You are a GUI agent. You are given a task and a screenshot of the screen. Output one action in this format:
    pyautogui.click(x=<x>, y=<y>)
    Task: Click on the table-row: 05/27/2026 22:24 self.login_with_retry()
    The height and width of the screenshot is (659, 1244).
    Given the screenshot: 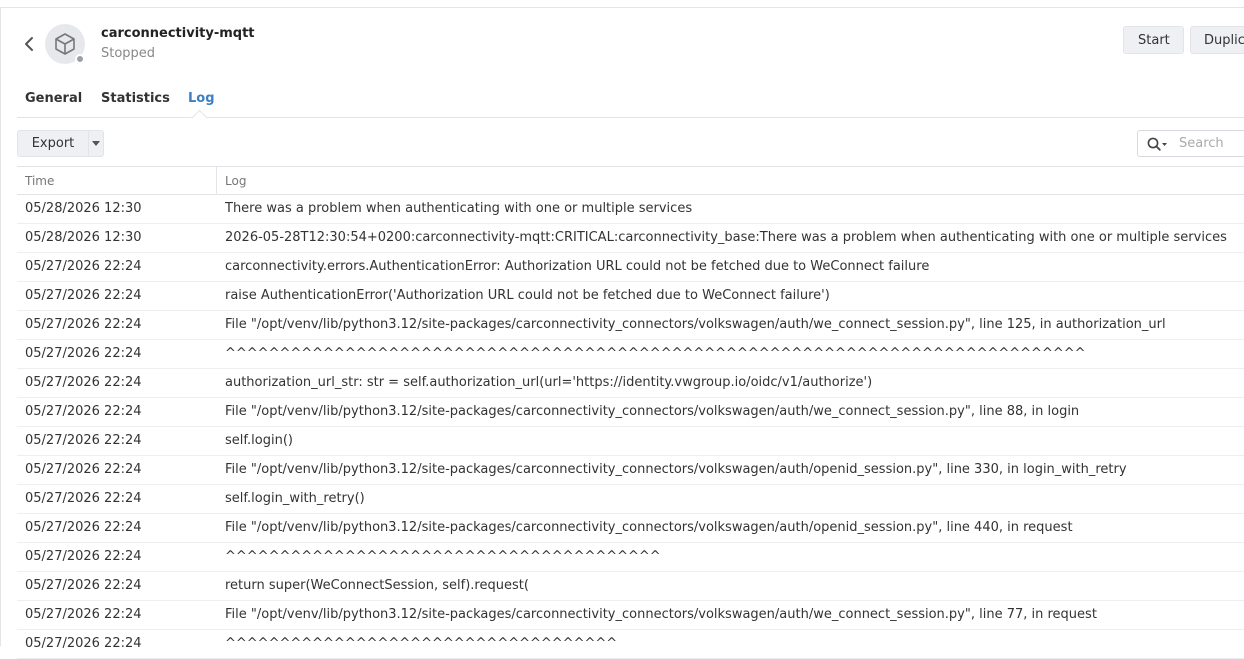 What is the action you would take?
    pyautogui.click(x=630, y=499)
    